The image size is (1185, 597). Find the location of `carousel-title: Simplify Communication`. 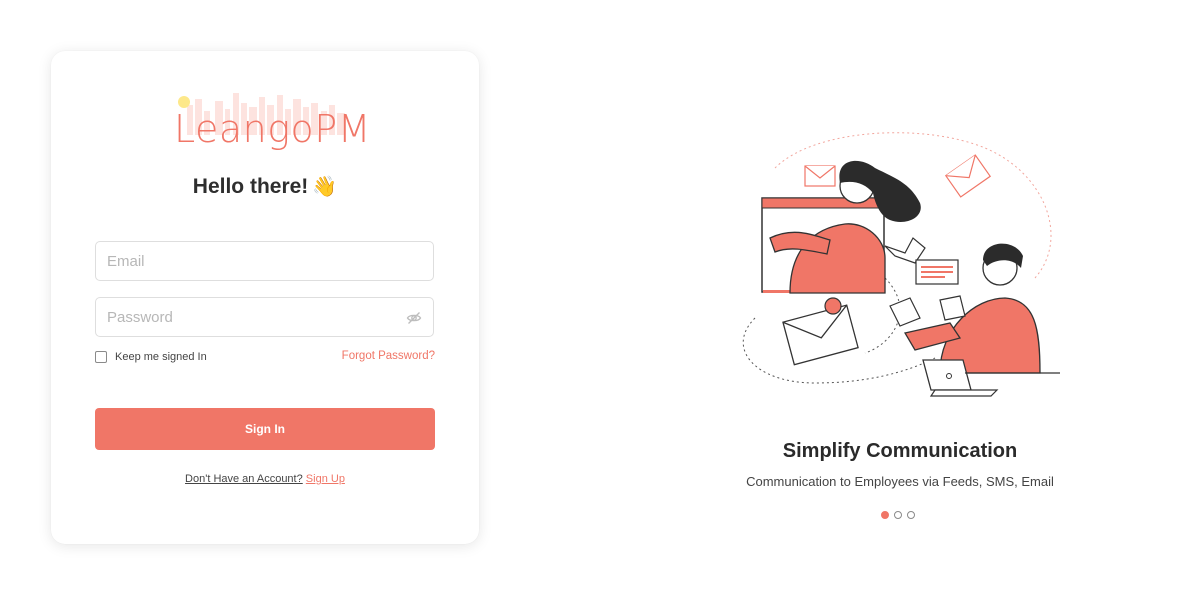

carousel-title: Simplify Communication is located at coordinates (900, 451).